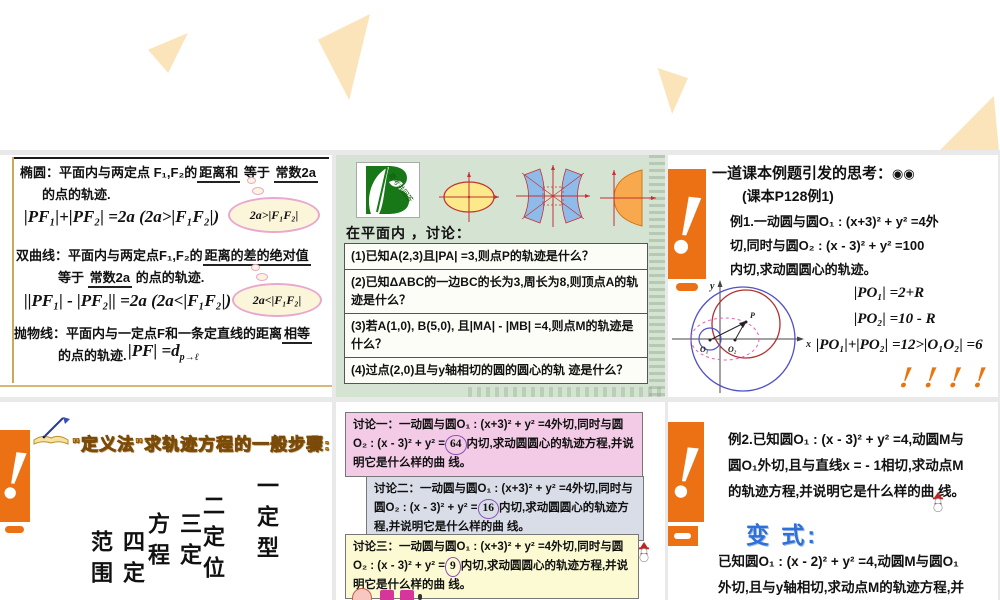  I want to click on hyperbola-formula: ||PF₁| - |PF₂|| =2a (2a<|F₁F₂|), so click(128, 300).